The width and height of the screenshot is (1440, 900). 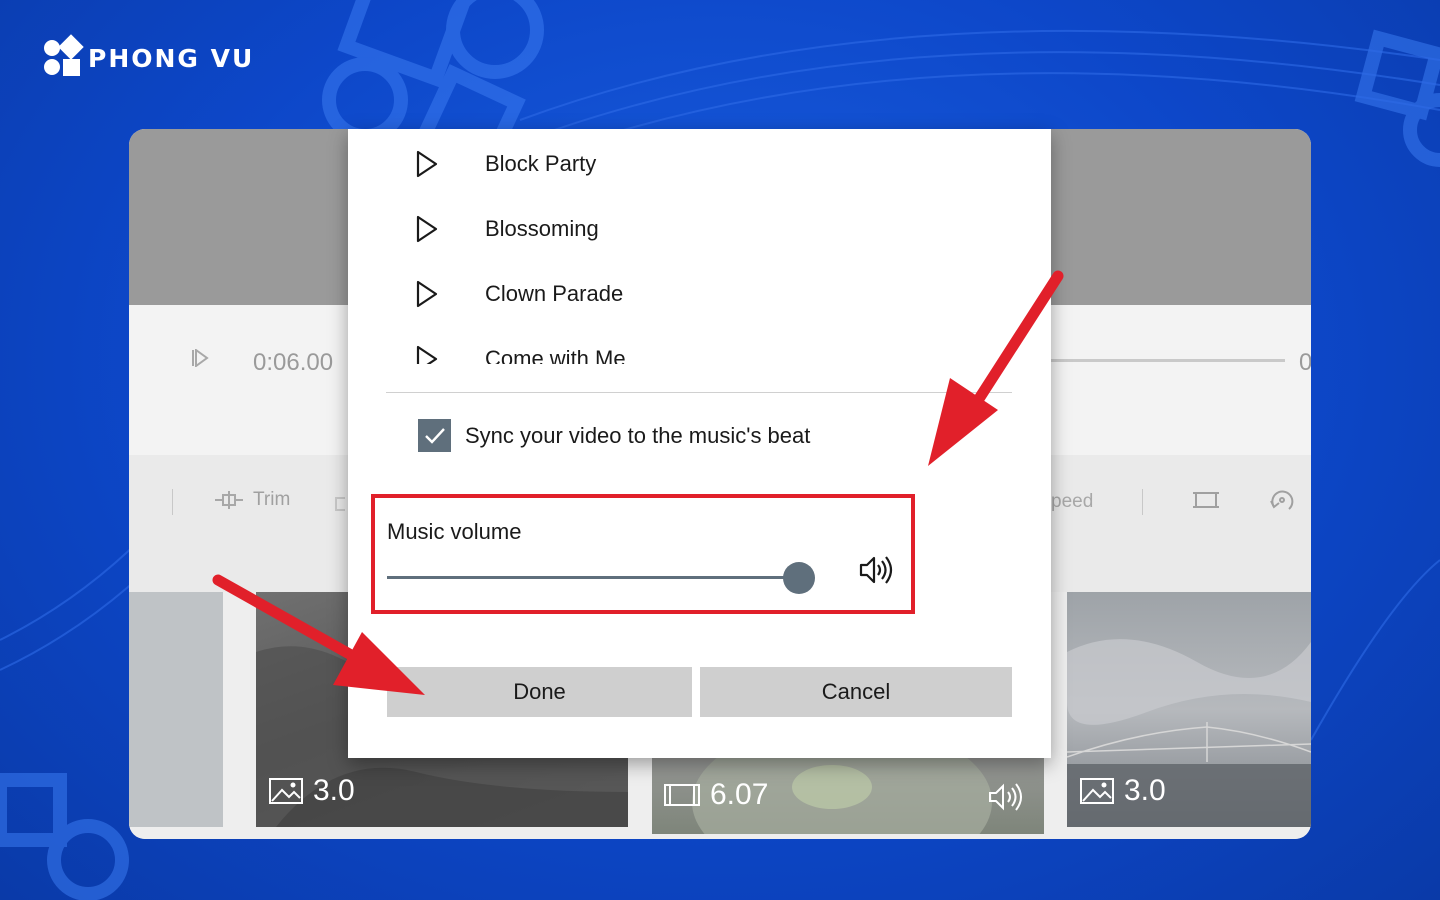 What do you see at coordinates (340, 504) in the screenshot?
I see `split-icon` at bounding box center [340, 504].